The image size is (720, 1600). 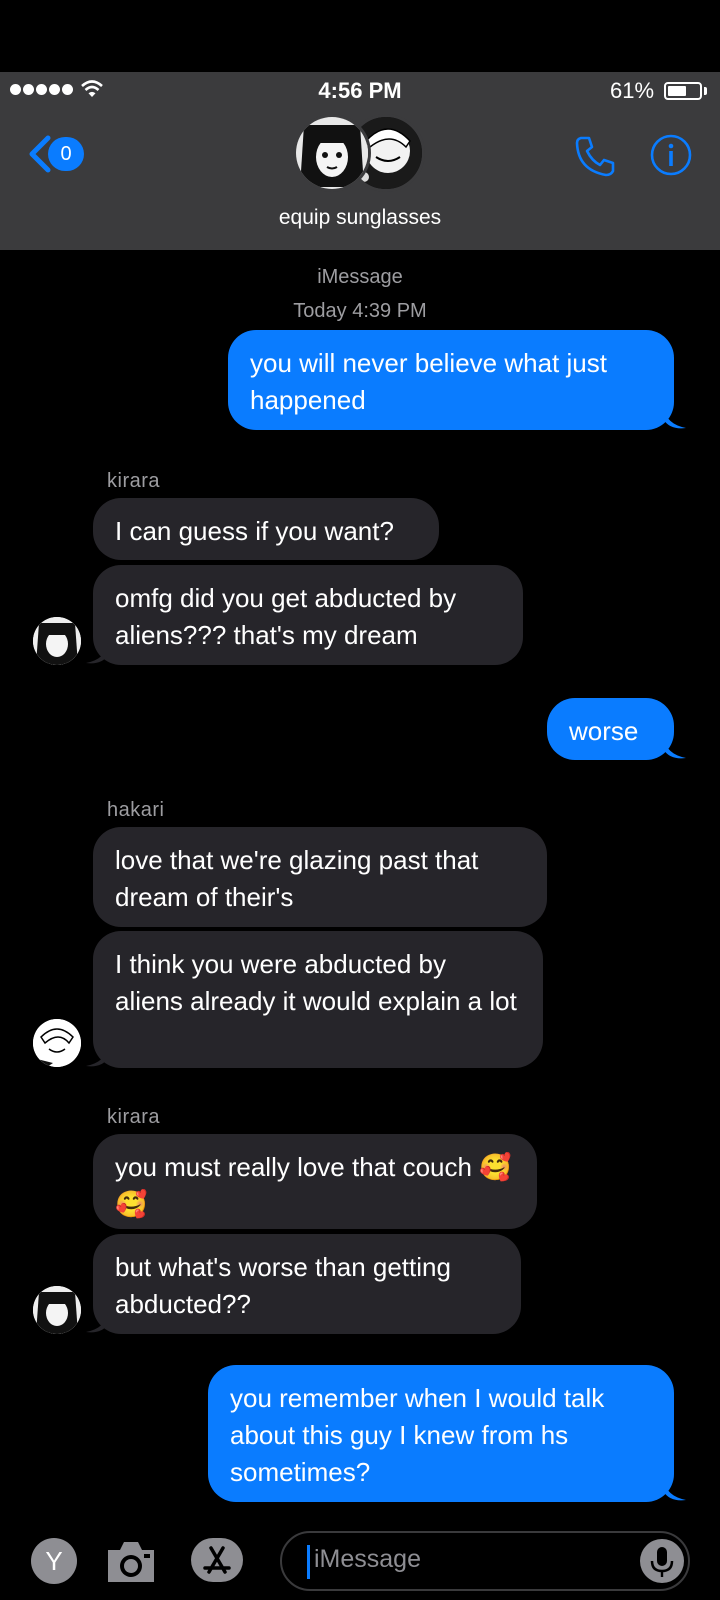 I want to click on phone-call-icon, so click(x=595, y=156).